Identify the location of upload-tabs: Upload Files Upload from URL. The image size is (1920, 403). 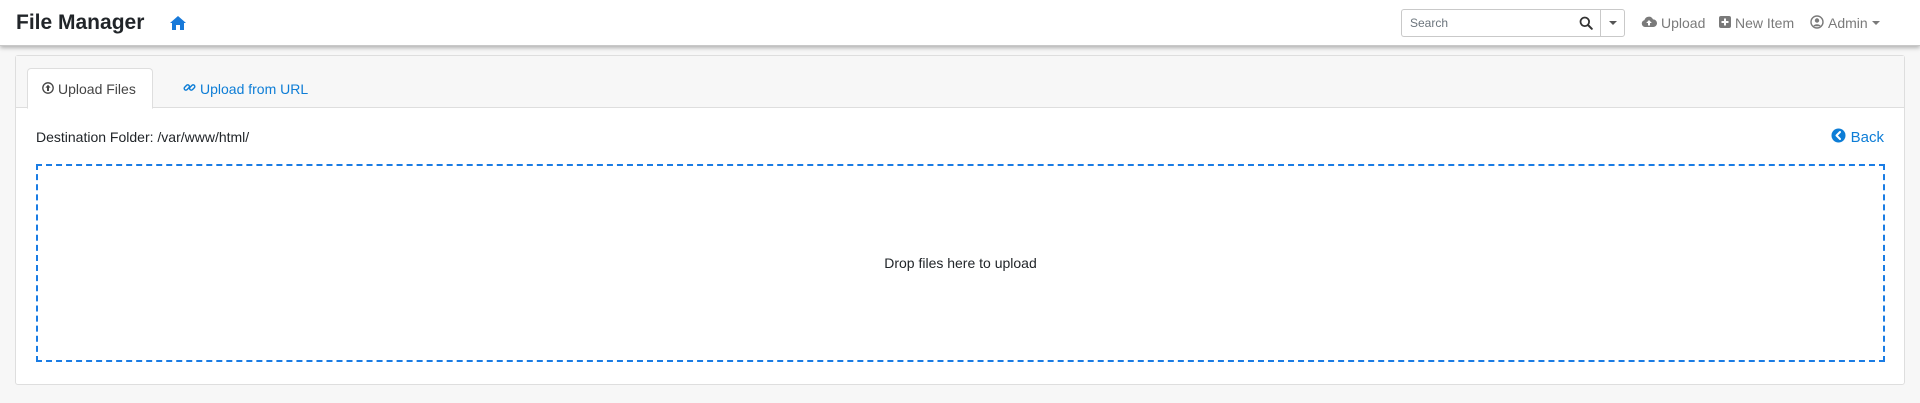
(960, 82).